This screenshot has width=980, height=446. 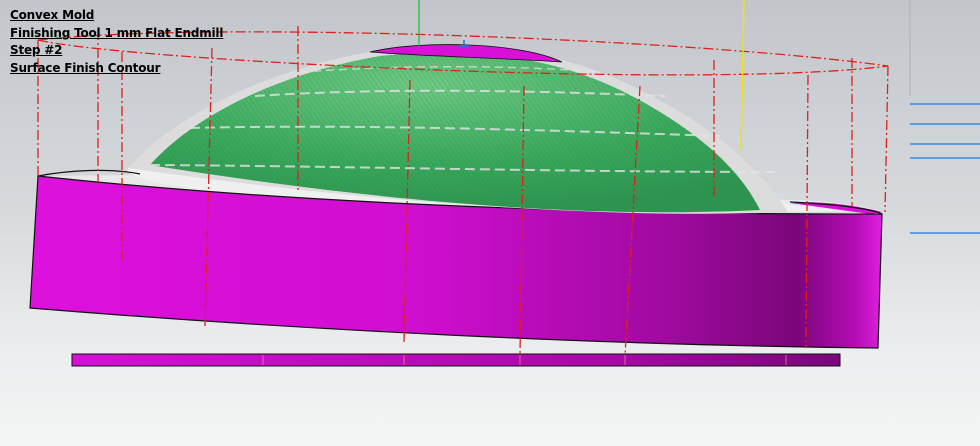 I want to click on caption-operation: Surface Finish Contour, so click(x=85, y=67).